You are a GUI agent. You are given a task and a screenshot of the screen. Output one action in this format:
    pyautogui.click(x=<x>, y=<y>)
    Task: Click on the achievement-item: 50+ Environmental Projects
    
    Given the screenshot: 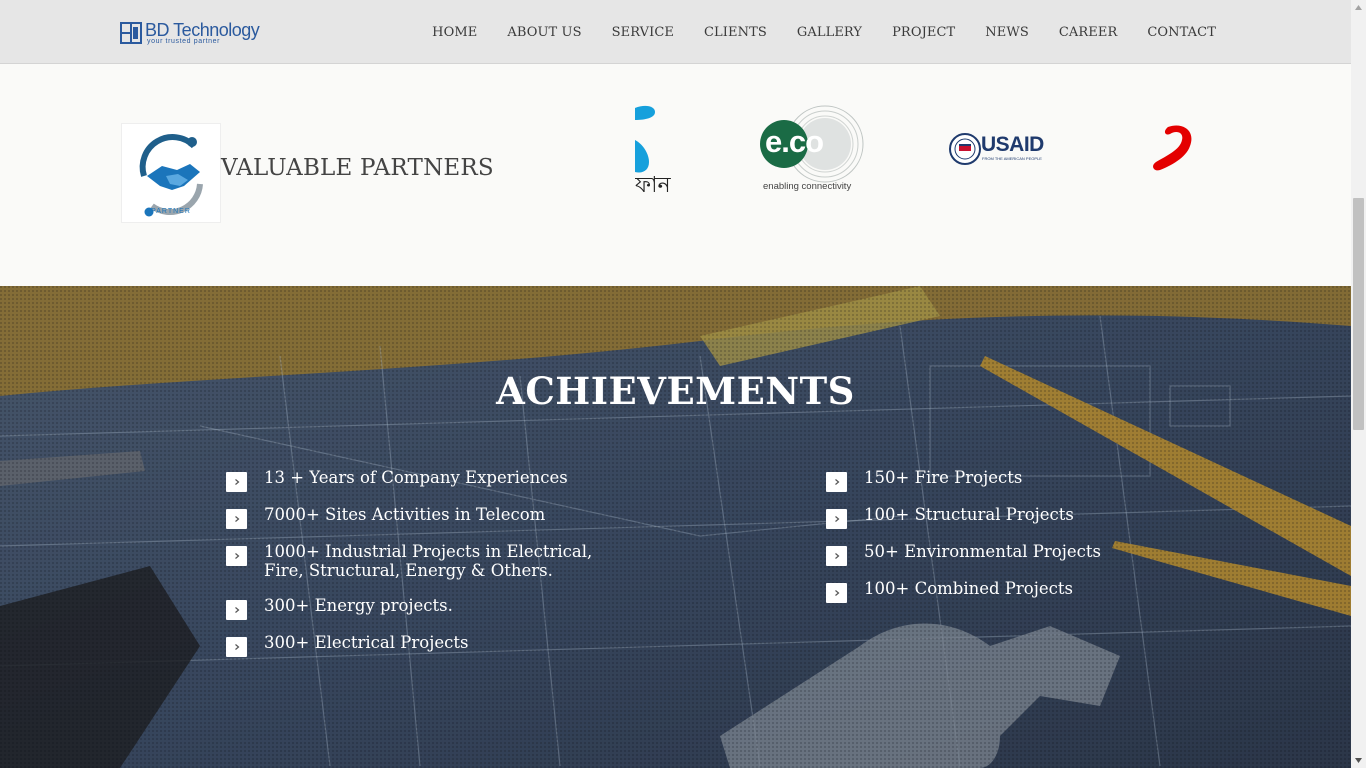 What is the action you would take?
    pyautogui.click(x=1036, y=554)
    